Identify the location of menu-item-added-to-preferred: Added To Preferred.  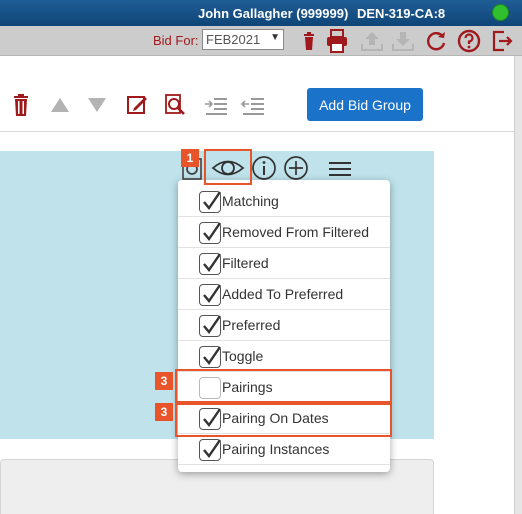
(284, 294).